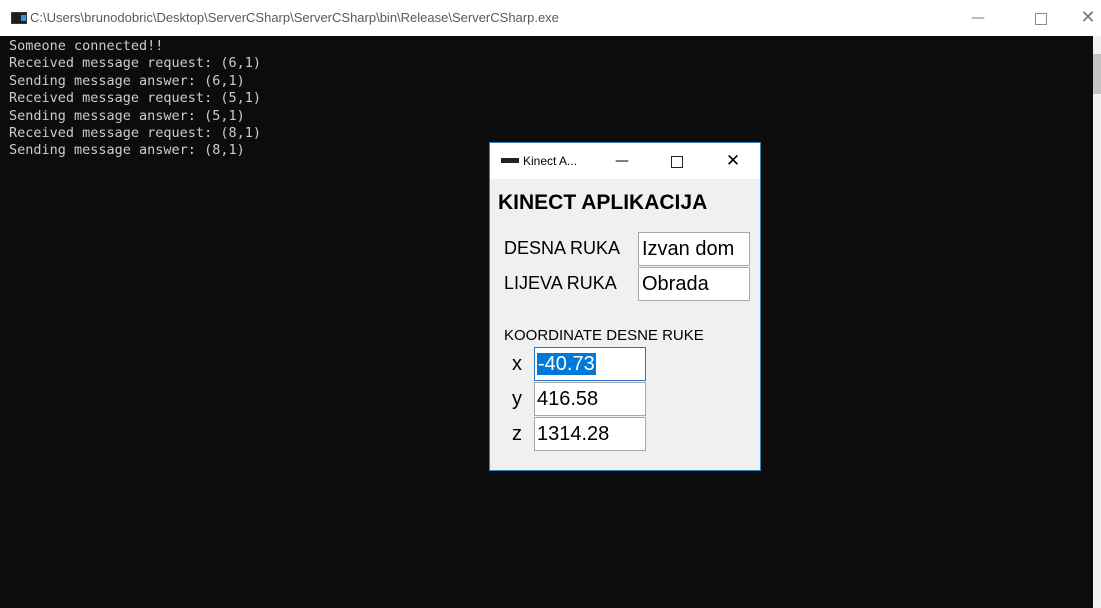 This screenshot has width=1101, height=608. I want to click on maximize-button, so click(1041, 18).